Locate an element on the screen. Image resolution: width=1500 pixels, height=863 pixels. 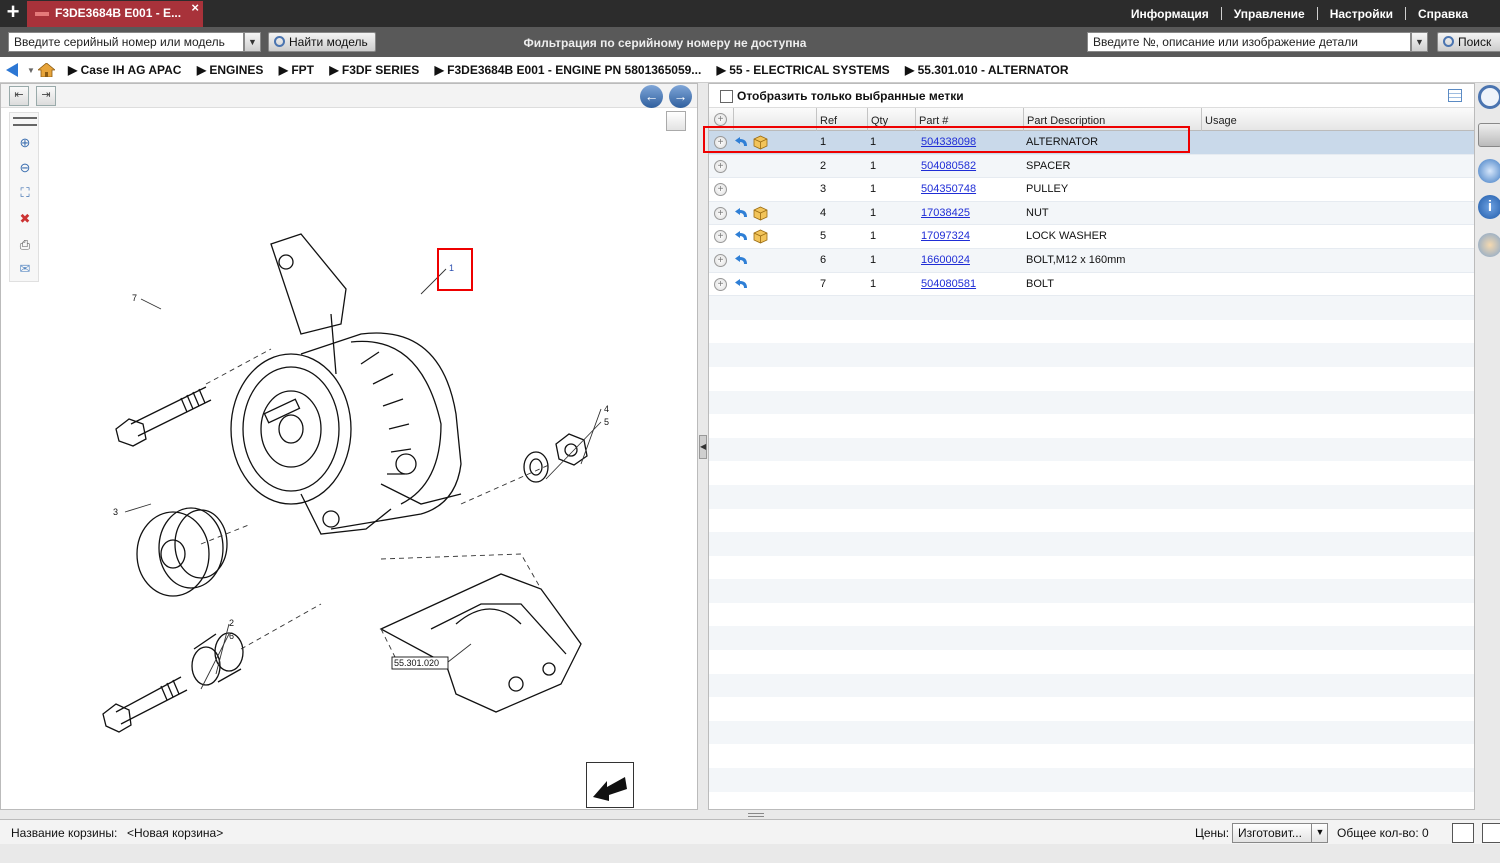
price-dropdown-chevron-icon: ▼ is located at coordinates (1319, 833).